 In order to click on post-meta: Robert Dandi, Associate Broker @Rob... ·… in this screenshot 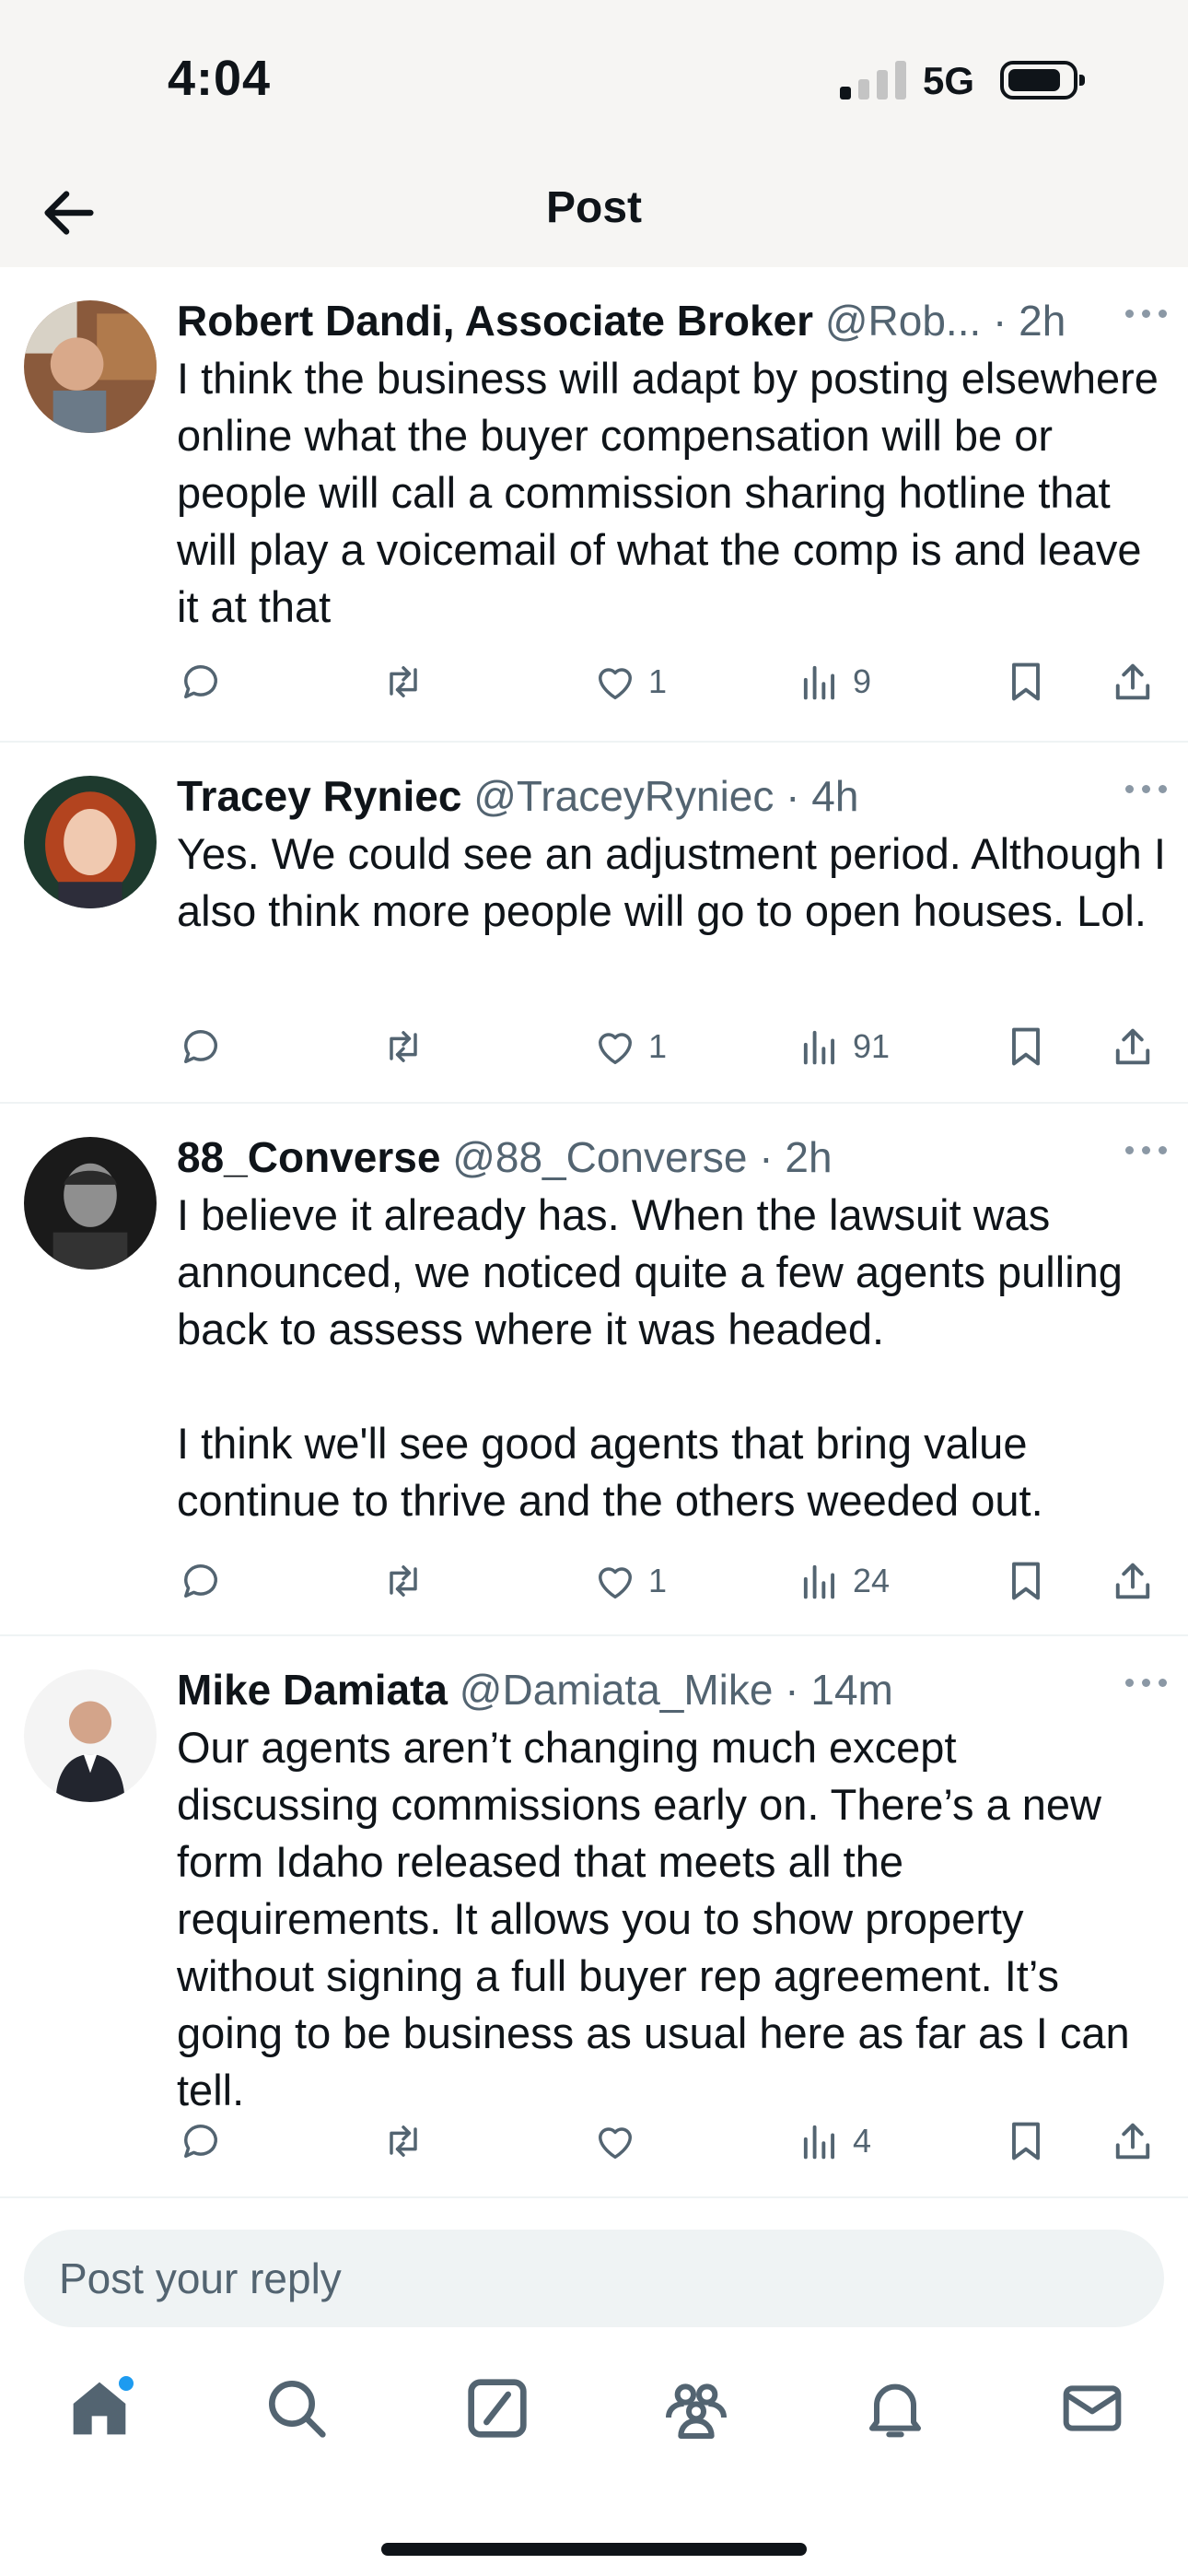, I will do `click(621, 321)`.